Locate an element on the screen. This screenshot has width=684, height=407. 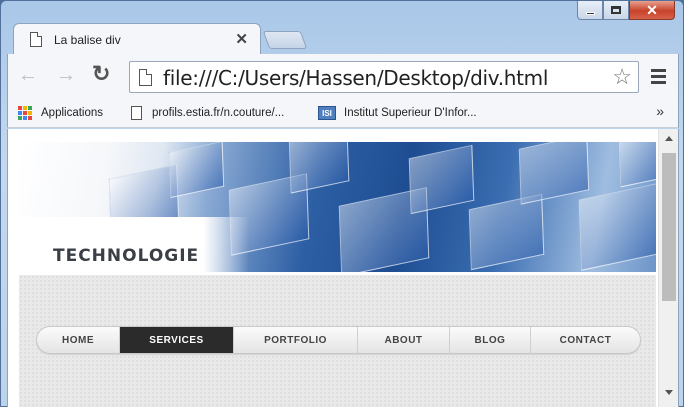
bookmark-label: Applications is located at coordinates (72, 113).